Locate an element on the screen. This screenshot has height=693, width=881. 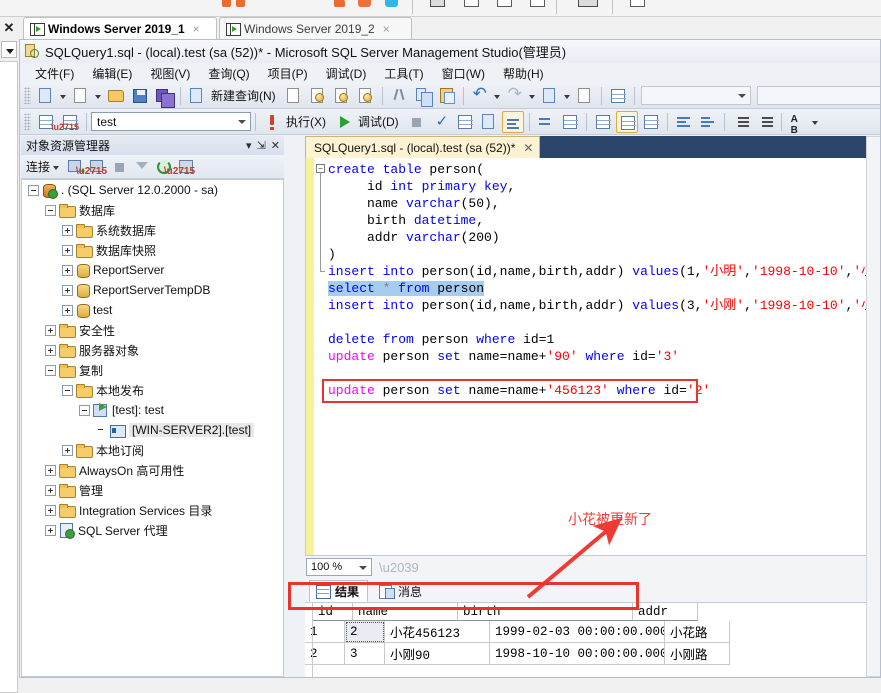
new-mdx-query-icon is located at coordinates (318, 96).